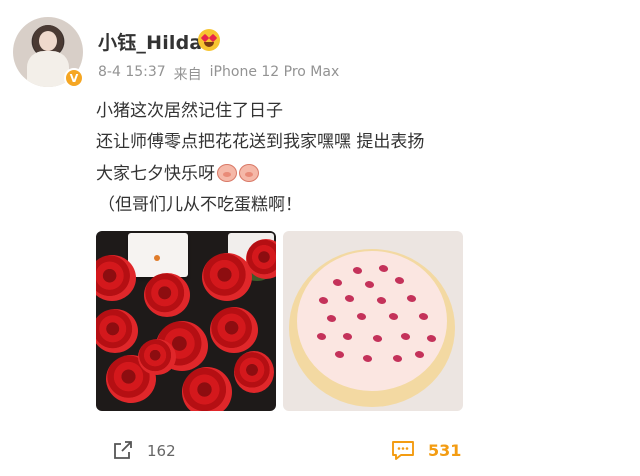 Image resolution: width=640 pixels, height=476 pixels. I want to click on post-meta: 8-4 15:37 来自 iPhone 12 Pro Max, so click(218, 74).